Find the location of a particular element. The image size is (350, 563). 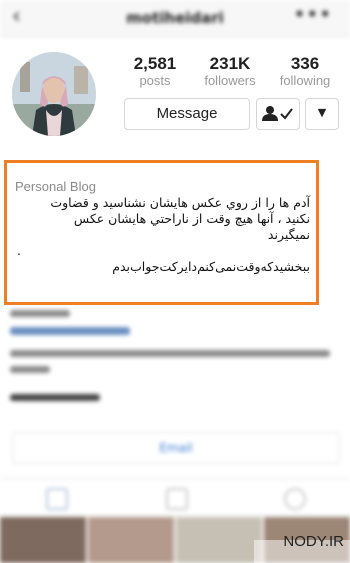

followers-stat: 231K followers is located at coordinates (230, 71).